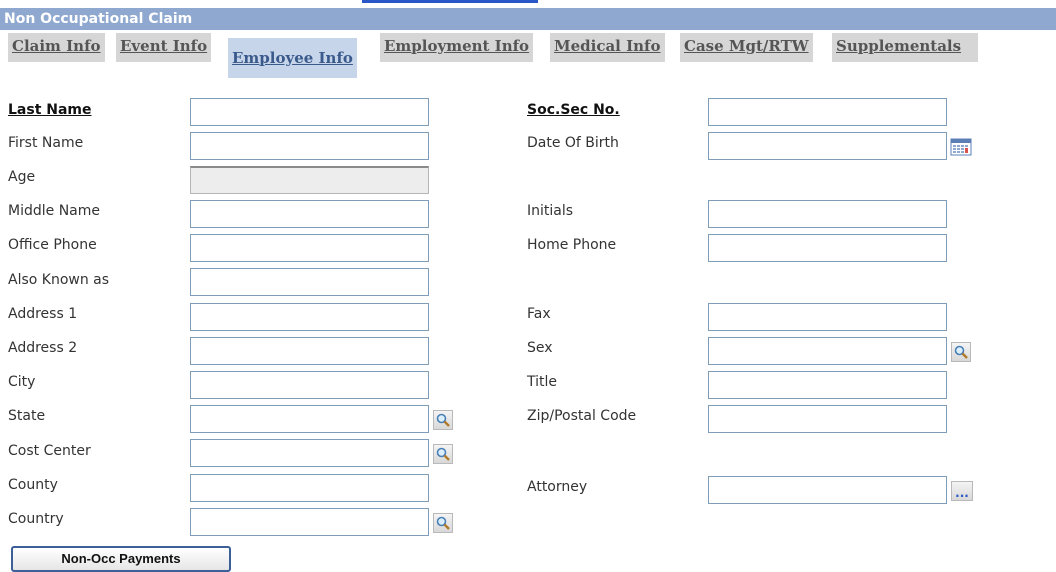 The width and height of the screenshot is (1056, 572). I want to click on label-soc-sec-no: Soc.Sec No., so click(573, 110).